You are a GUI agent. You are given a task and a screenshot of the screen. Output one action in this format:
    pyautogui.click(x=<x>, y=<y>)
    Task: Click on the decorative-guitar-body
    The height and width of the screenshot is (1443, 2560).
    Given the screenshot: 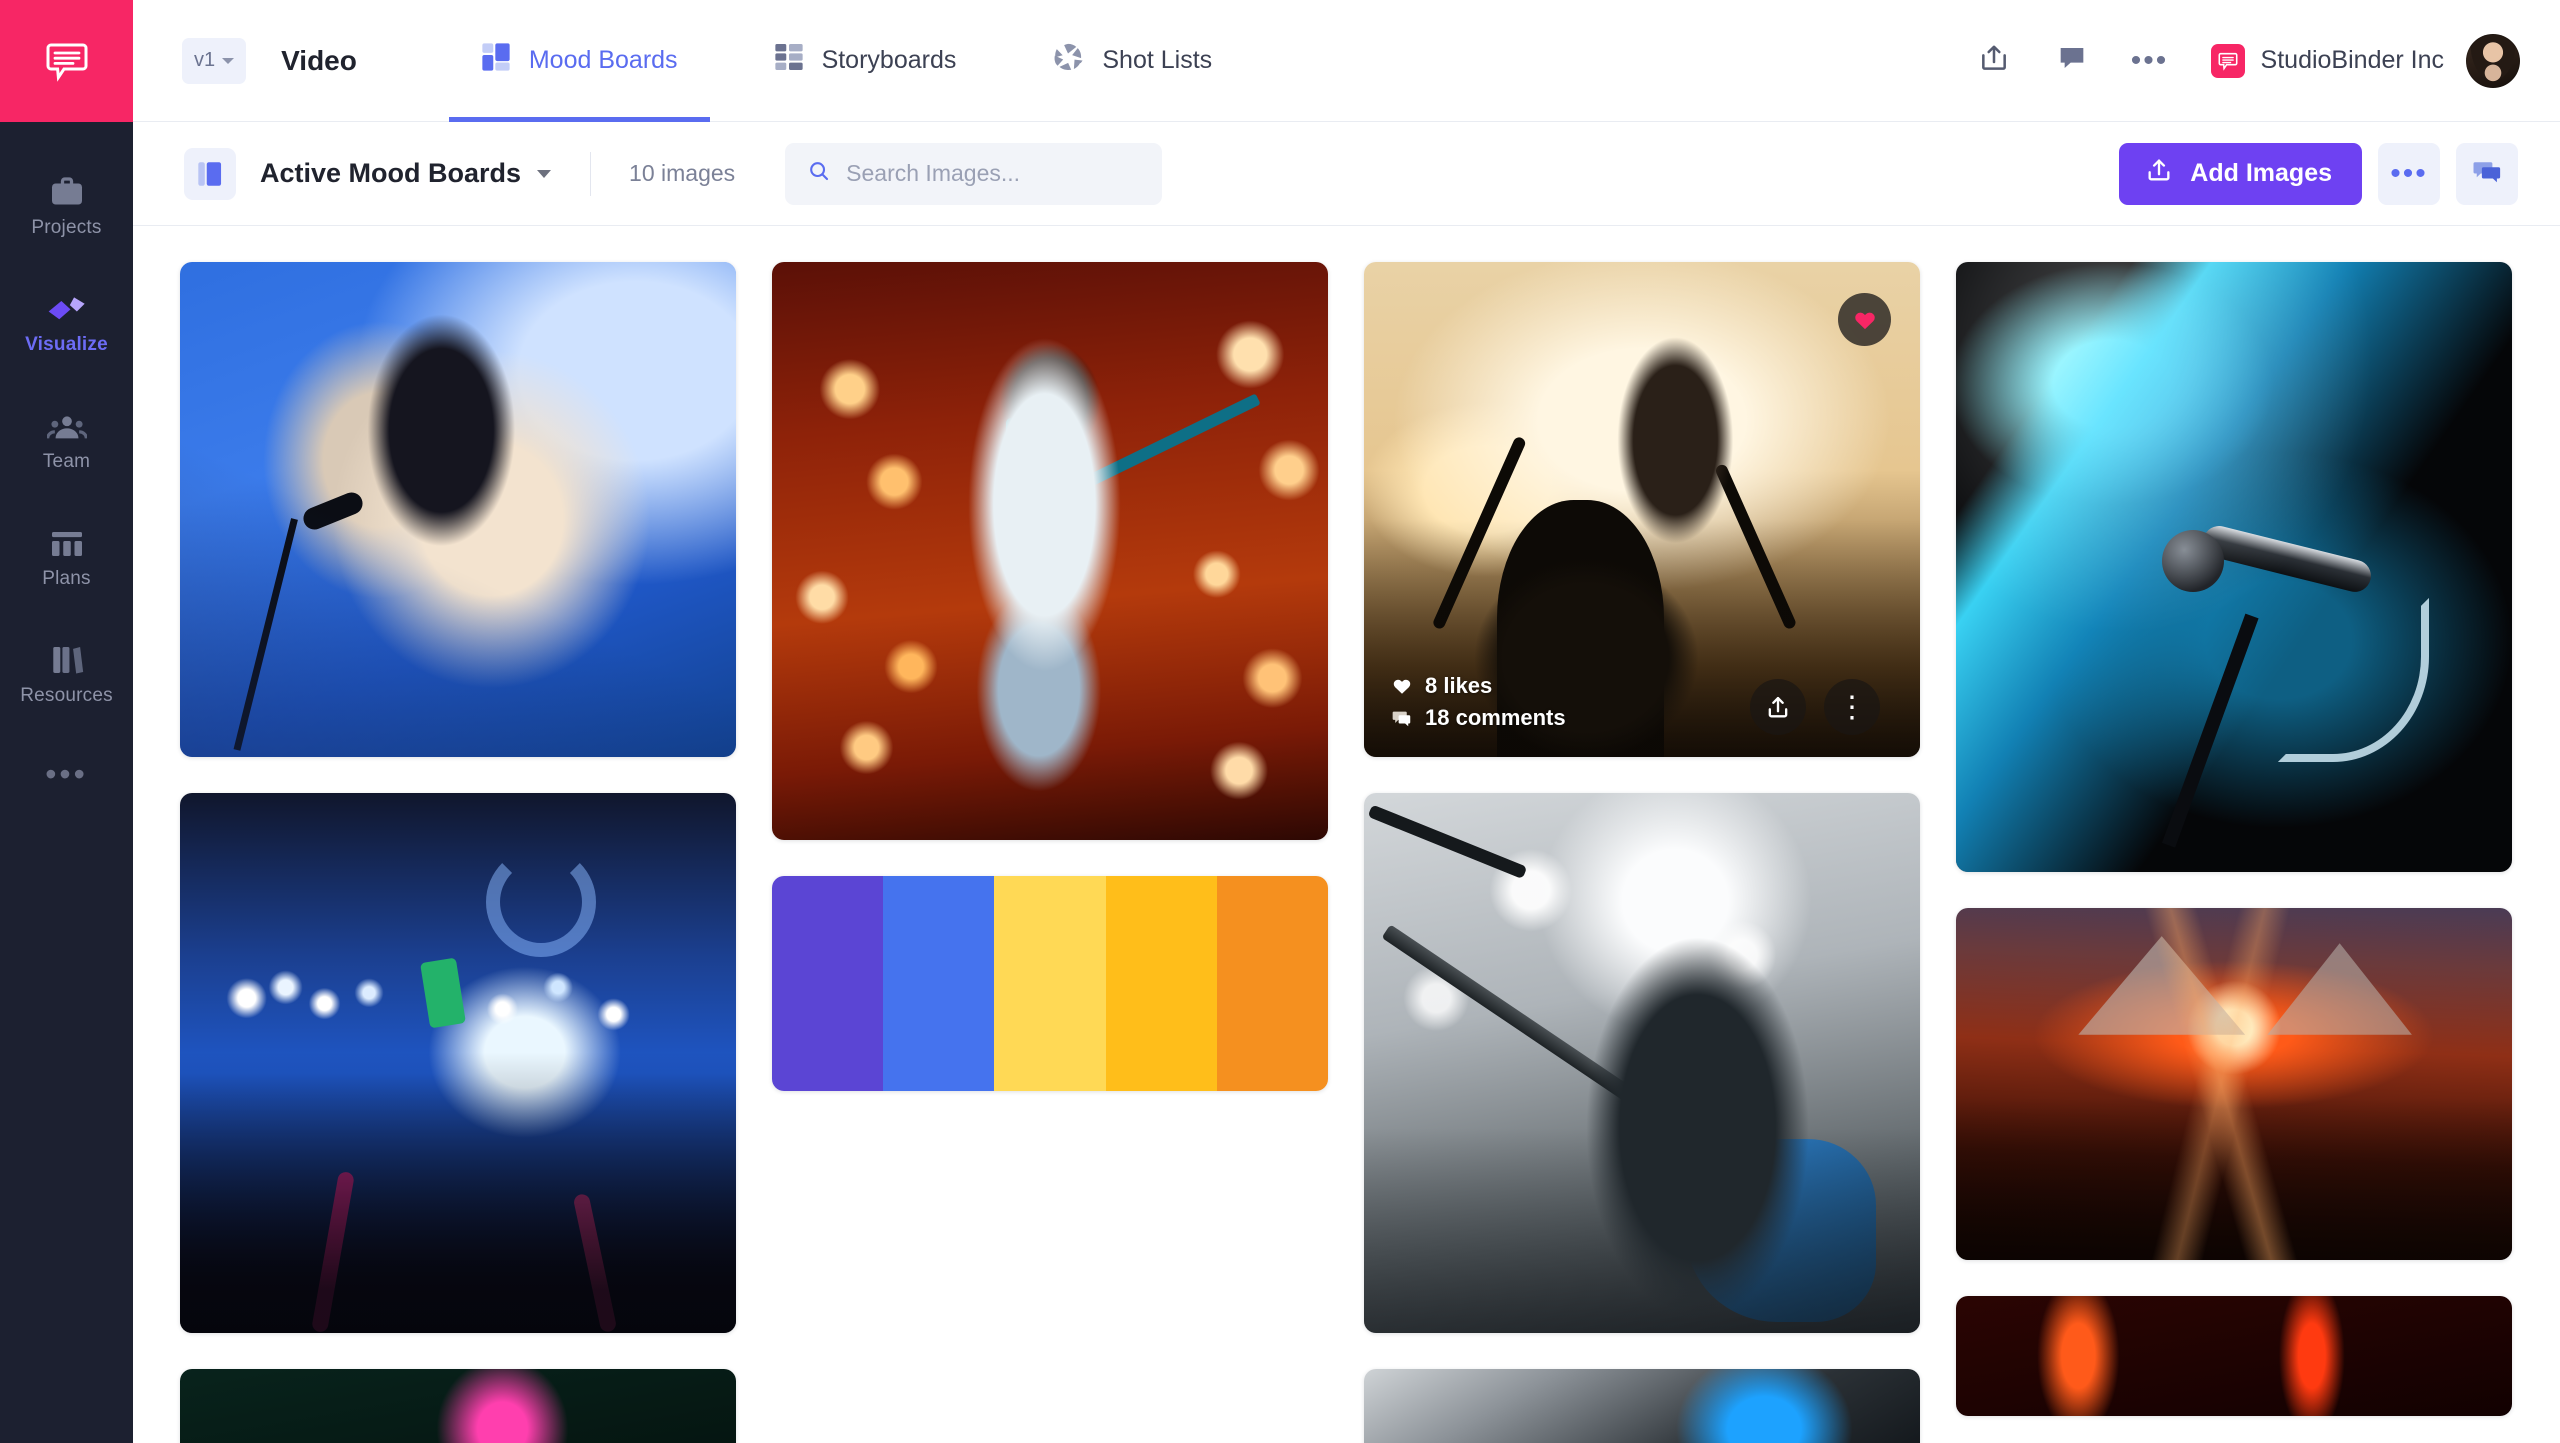 What is the action you would take?
    pyautogui.click(x=1781, y=1230)
    